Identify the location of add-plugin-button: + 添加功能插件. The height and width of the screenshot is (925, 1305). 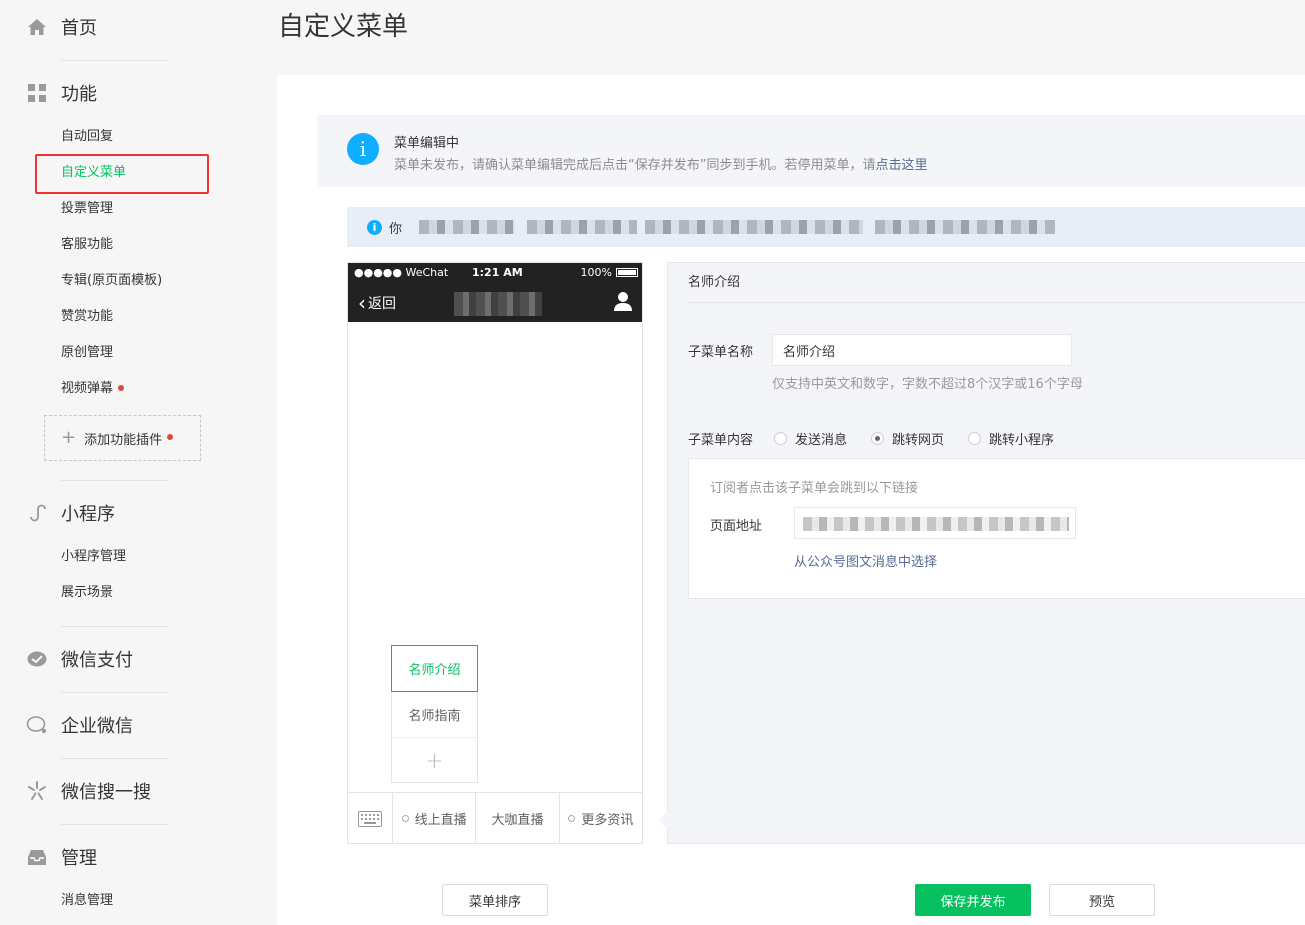
(122, 438).